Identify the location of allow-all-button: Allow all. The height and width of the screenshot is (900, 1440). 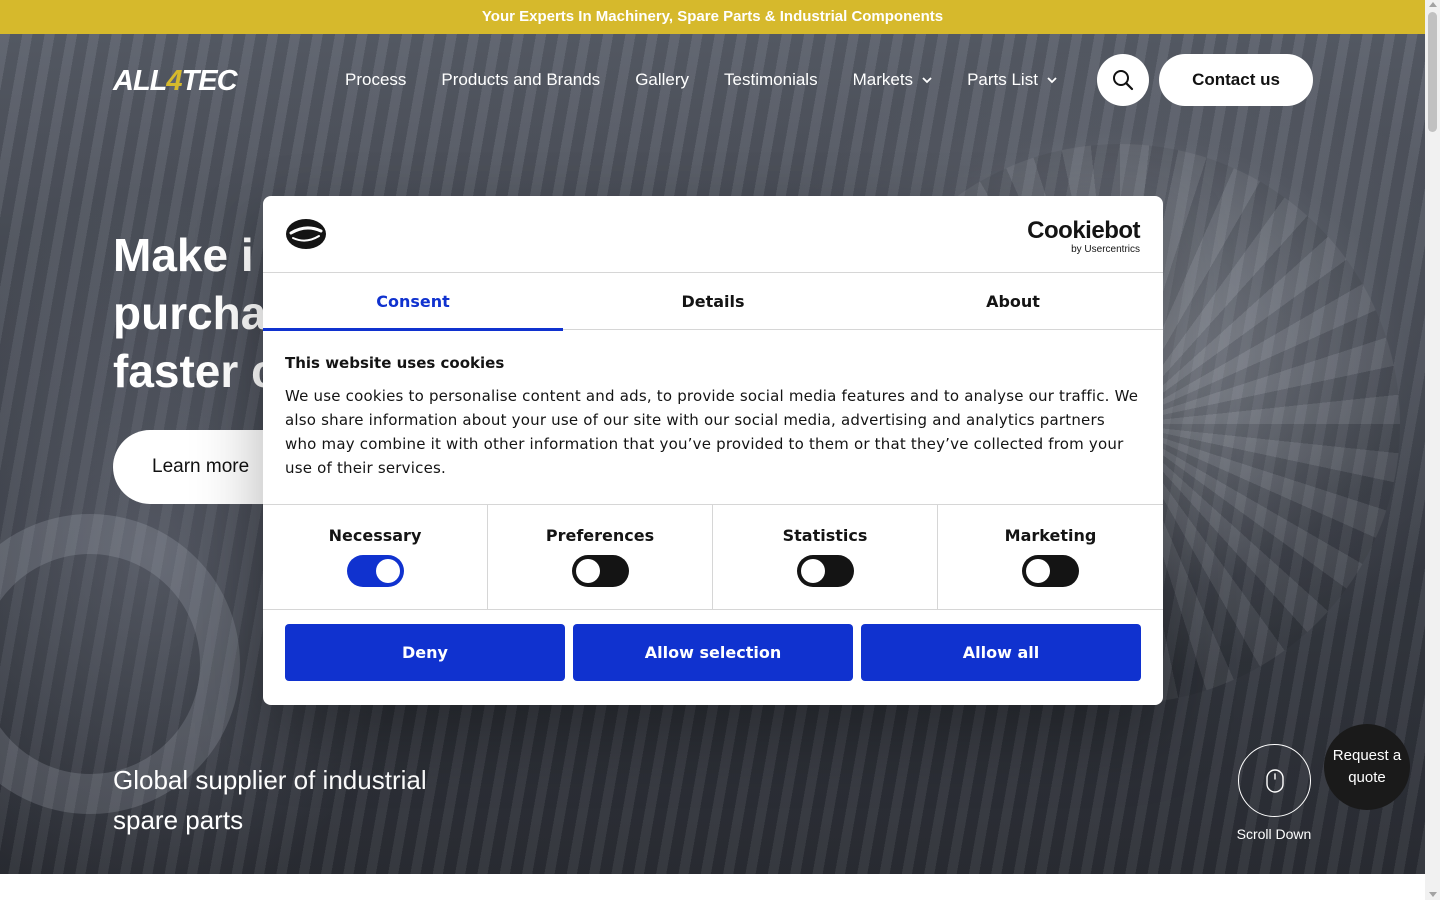
(1001, 652).